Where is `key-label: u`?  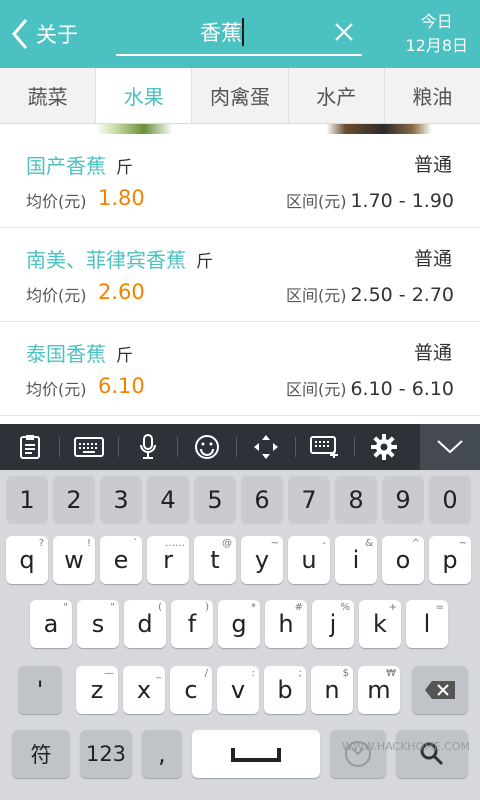 key-label: u is located at coordinates (309, 560).